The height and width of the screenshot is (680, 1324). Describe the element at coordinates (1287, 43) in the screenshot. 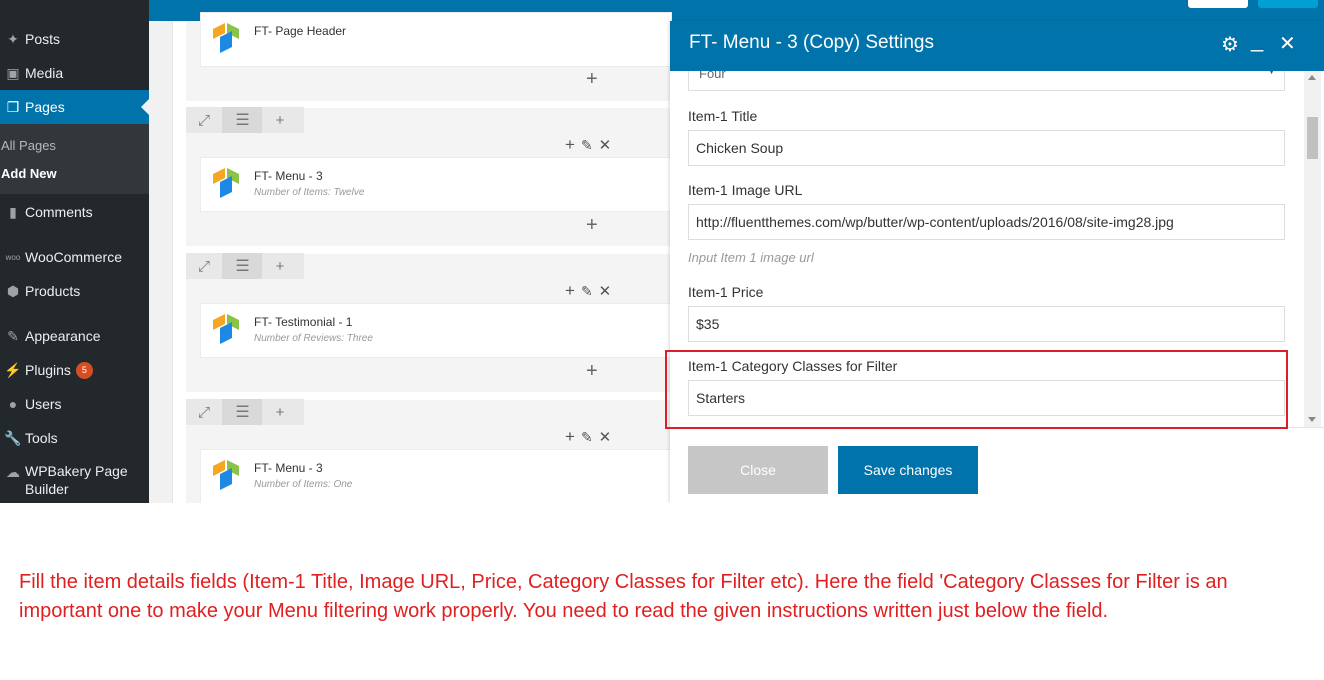

I see `close-icon: ✕` at that location.